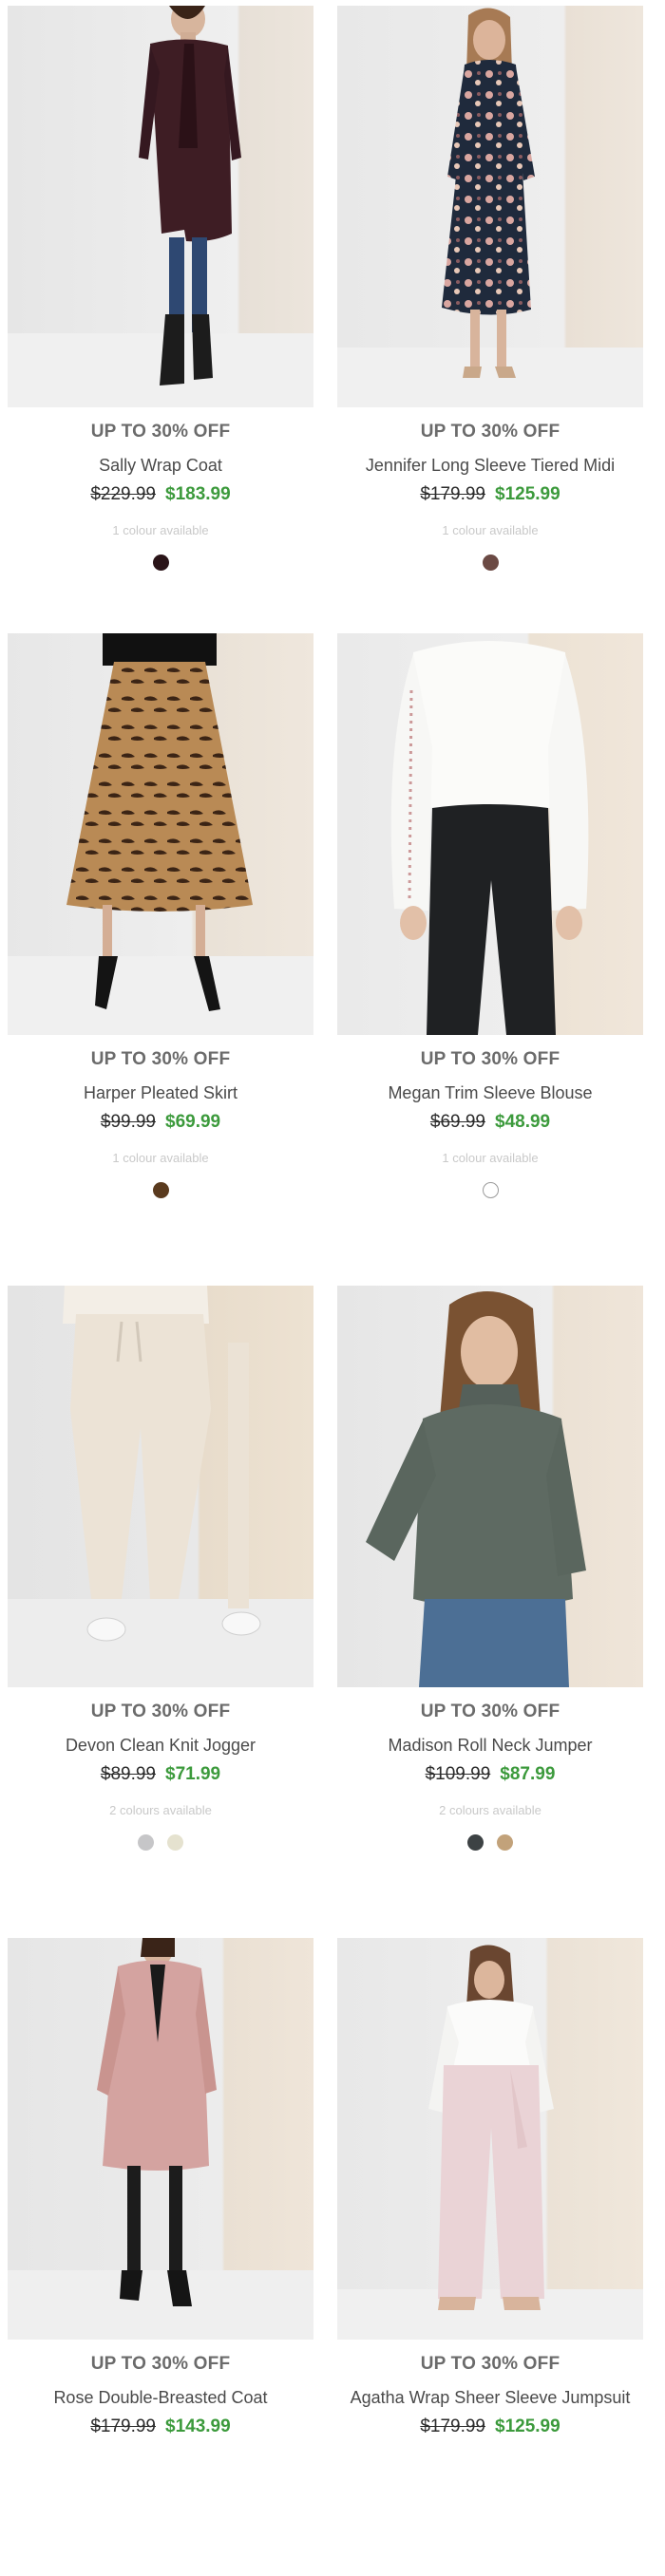 Image resolution: width=665 pixels, height=2576 pixels. Describe the element at coordinates (523, 1122) in the screenshot. I see `sale-price: $48.99` at that location.